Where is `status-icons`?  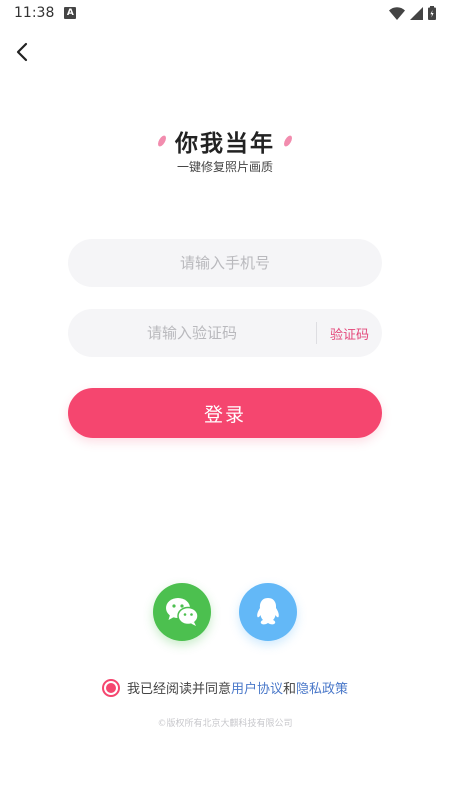
status-icons is located at coordinates (412, 13).